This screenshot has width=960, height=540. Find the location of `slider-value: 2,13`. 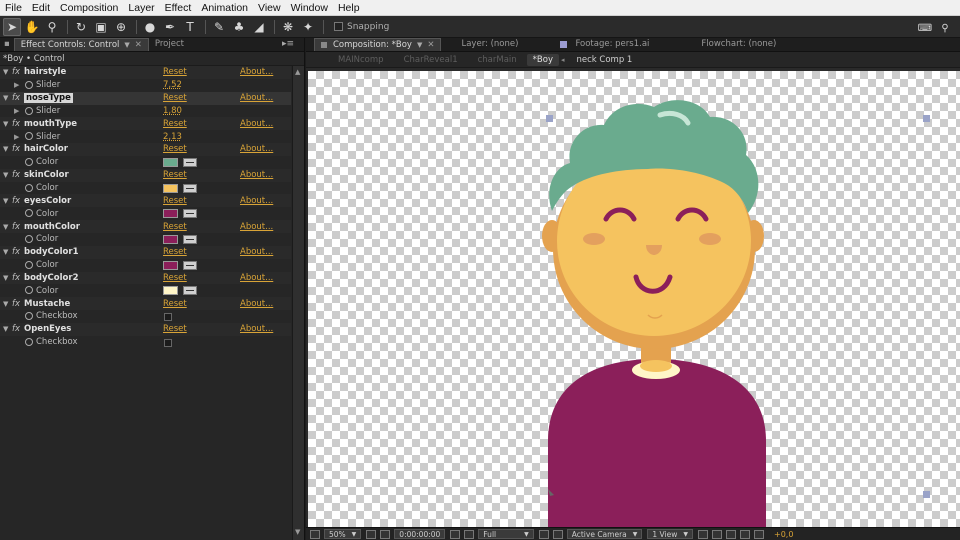

slider-value: 2,13 is located at coordinates (172, 137).